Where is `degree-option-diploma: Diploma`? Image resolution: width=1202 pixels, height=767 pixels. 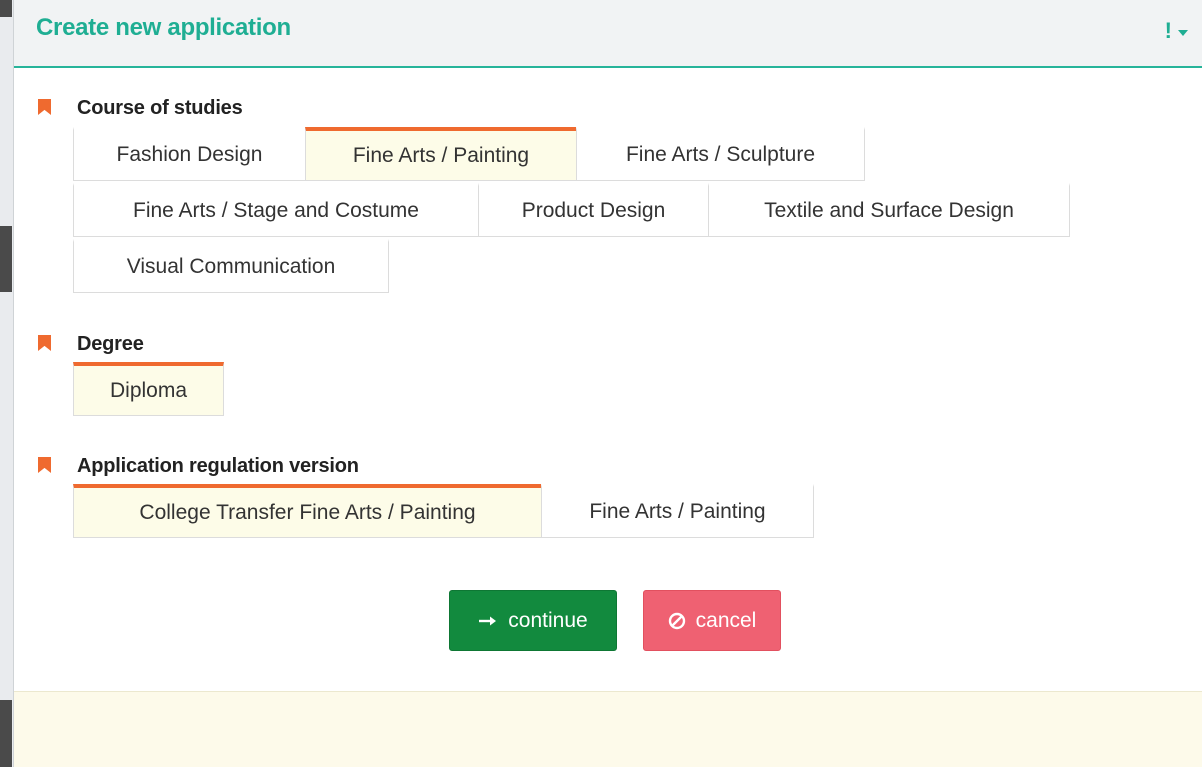 degree-option-diploma: Diploma is located at coordinates (148, 389).